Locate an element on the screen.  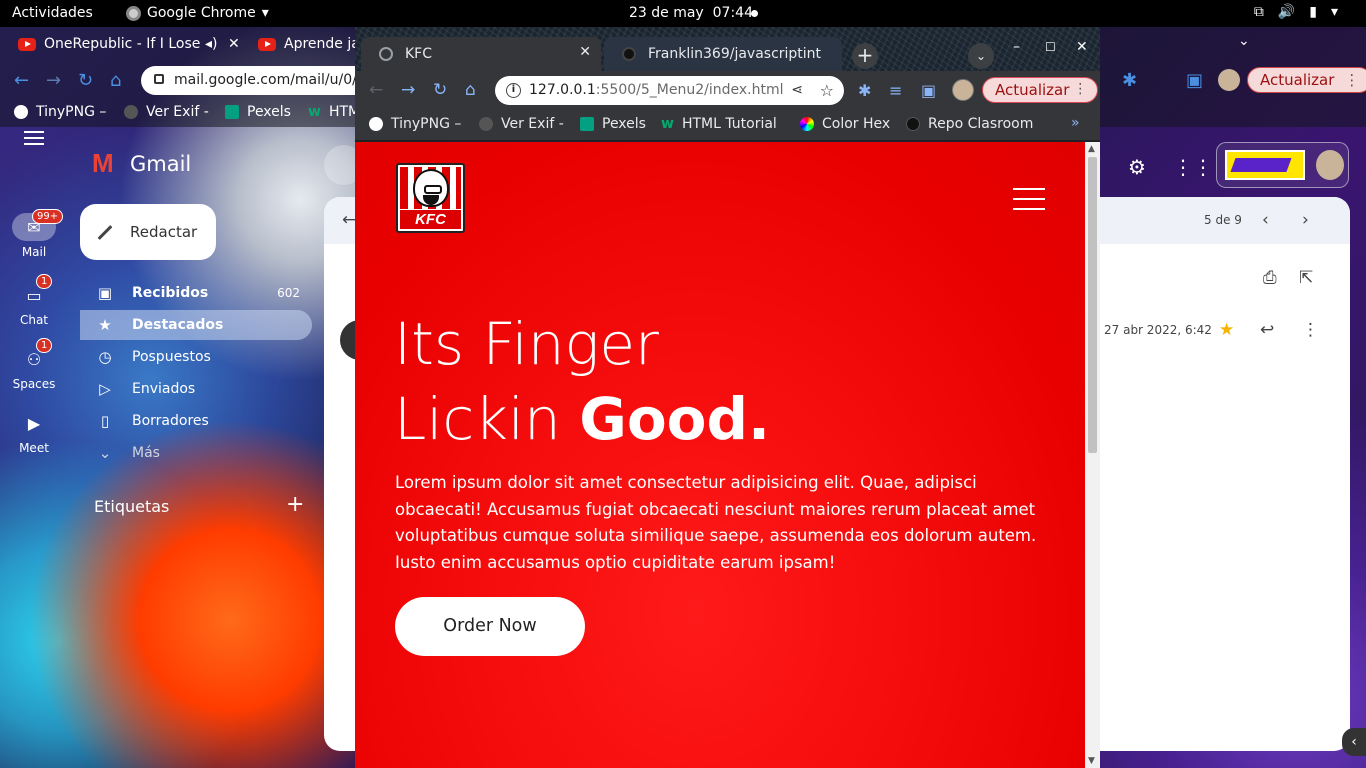
rail-spaces: ⚇ Spaces 1 is located at coordinates (34, 364).